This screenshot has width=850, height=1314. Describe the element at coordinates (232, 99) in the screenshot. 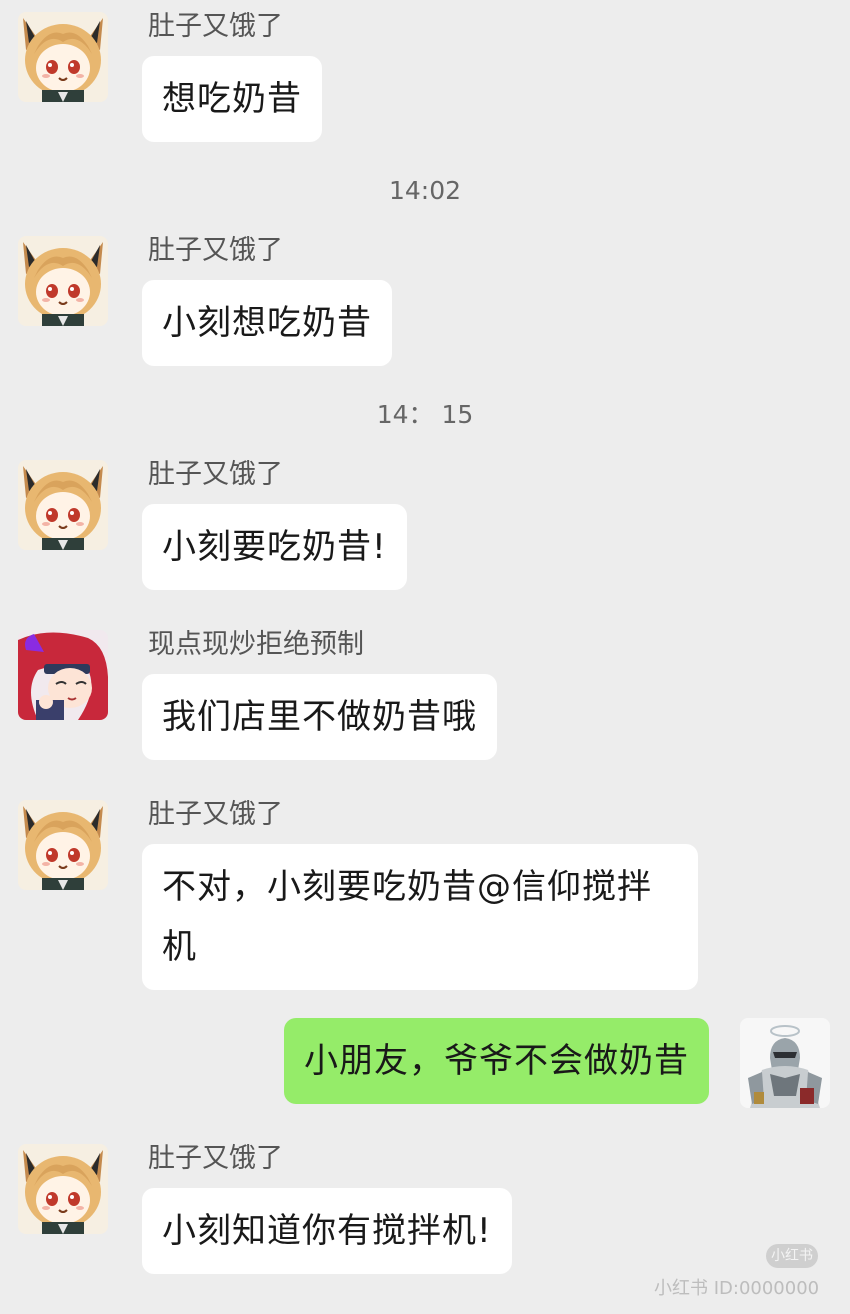

I see `message-bubble: 想吃奶昔` at that location.